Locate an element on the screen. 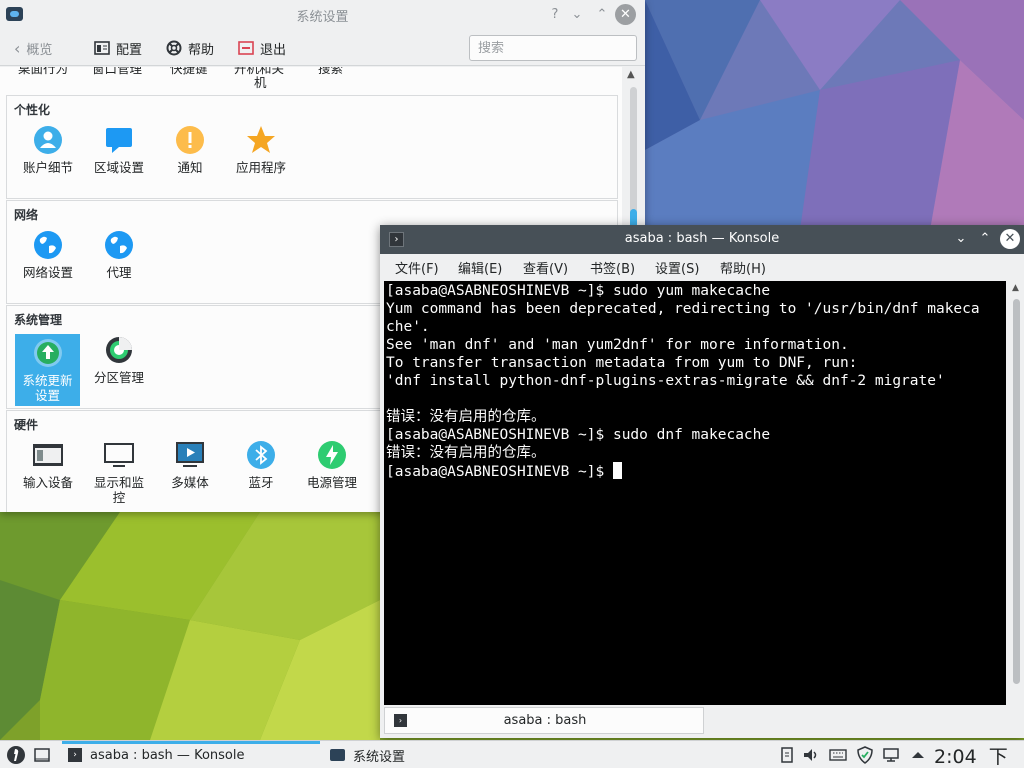  clipboard-icon is located at coordinates (787, 755).